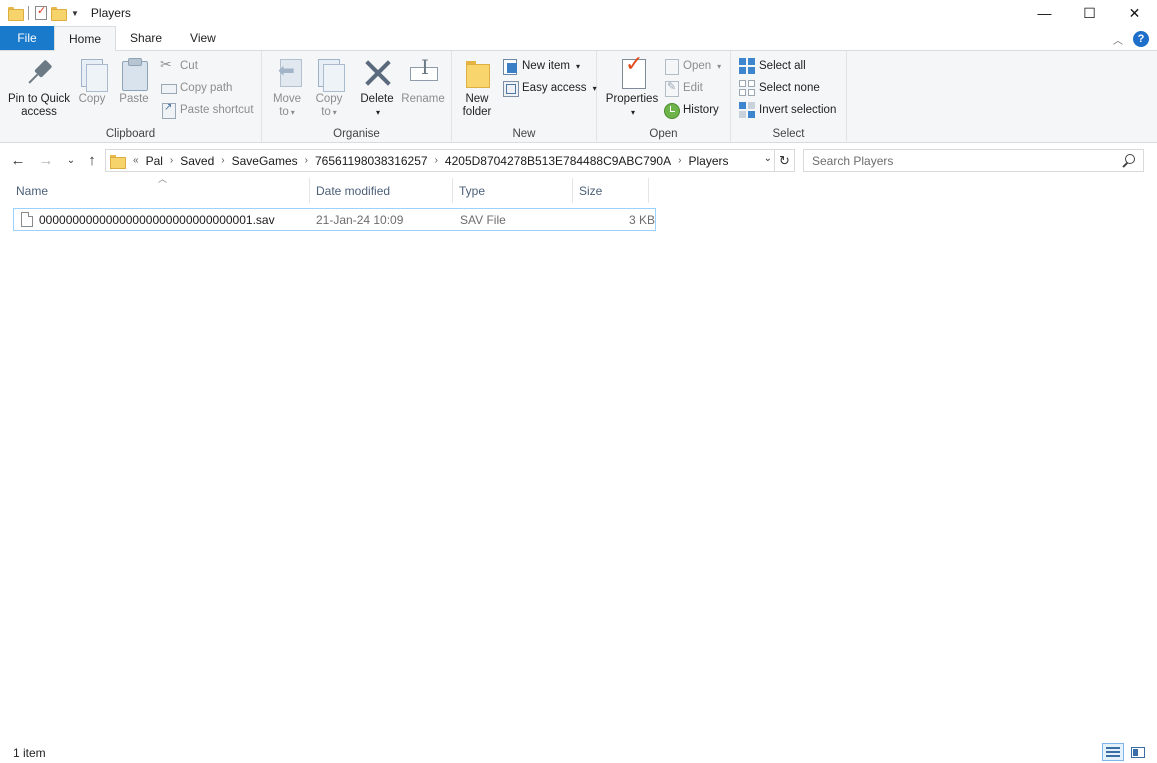 This screenshot has width=1157, height=763. Describe the element at coordinates (154, 161) in the screenshot. I see `breadcrumb-pal: Pal` at that location.